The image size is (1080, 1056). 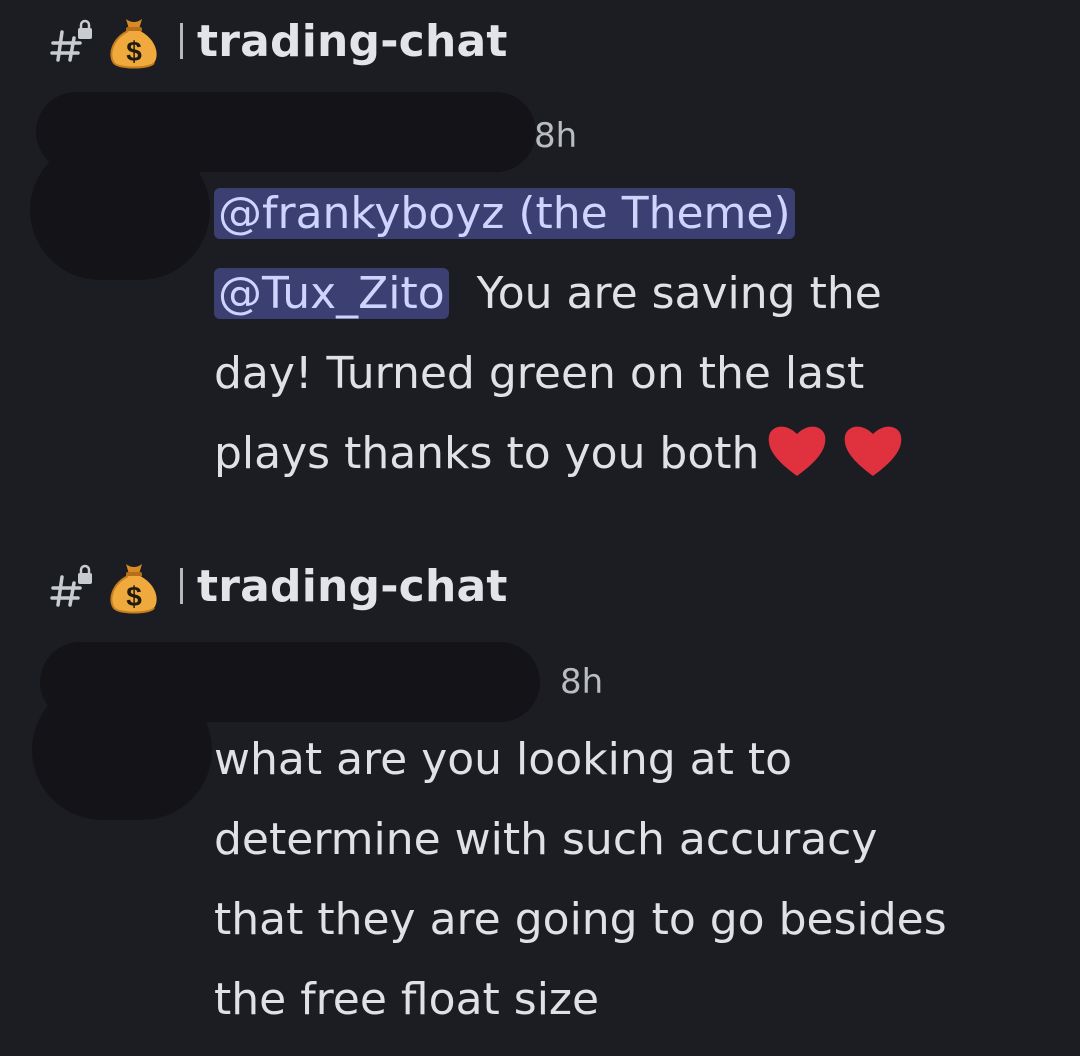 What do you see at coordinates (504, 213) in the screenshot?
I see `user-mention: @frankyboyz (the Theme)` at bounding box center [504, 213].